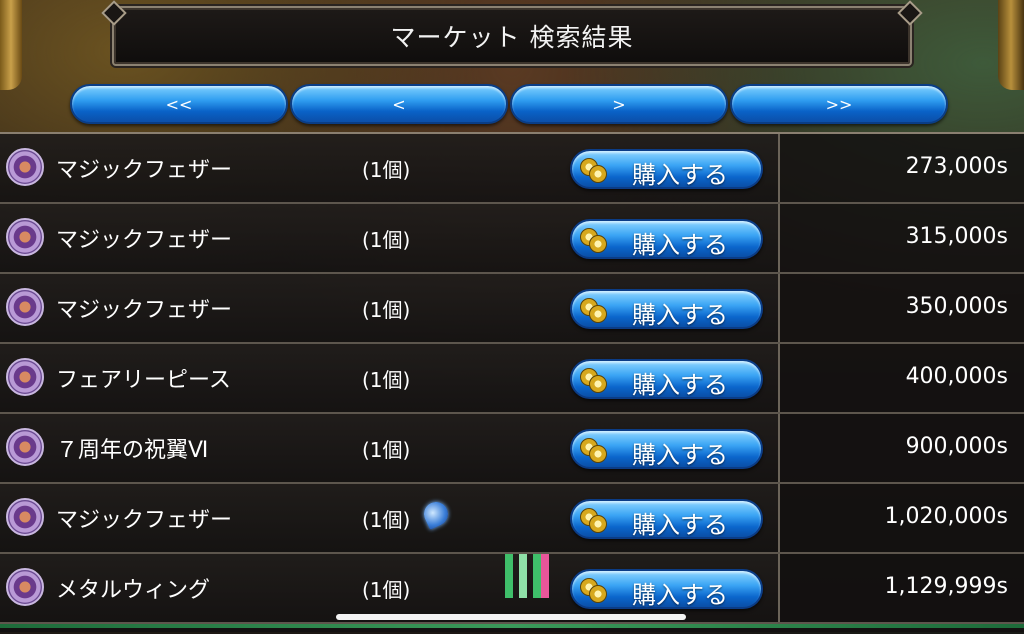 The image size is (1024, 634). Describe the element at coordinates (956, 236) in the screenshot. I see `item-price: 315,000s` at that location.